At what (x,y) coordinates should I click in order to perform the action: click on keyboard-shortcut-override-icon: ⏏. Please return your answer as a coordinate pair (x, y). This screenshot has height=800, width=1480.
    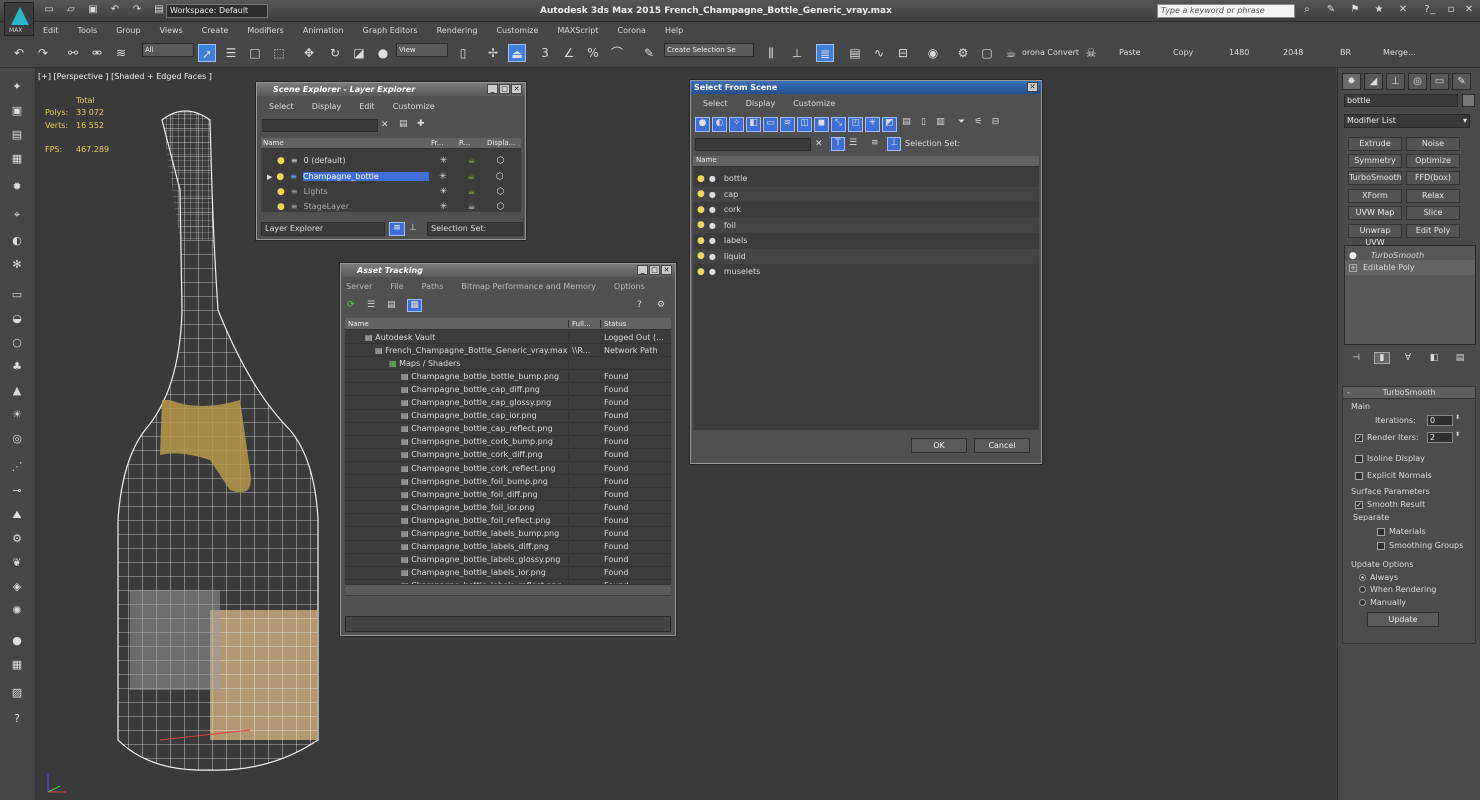
    Looking at the image, I should click on (517, 53).